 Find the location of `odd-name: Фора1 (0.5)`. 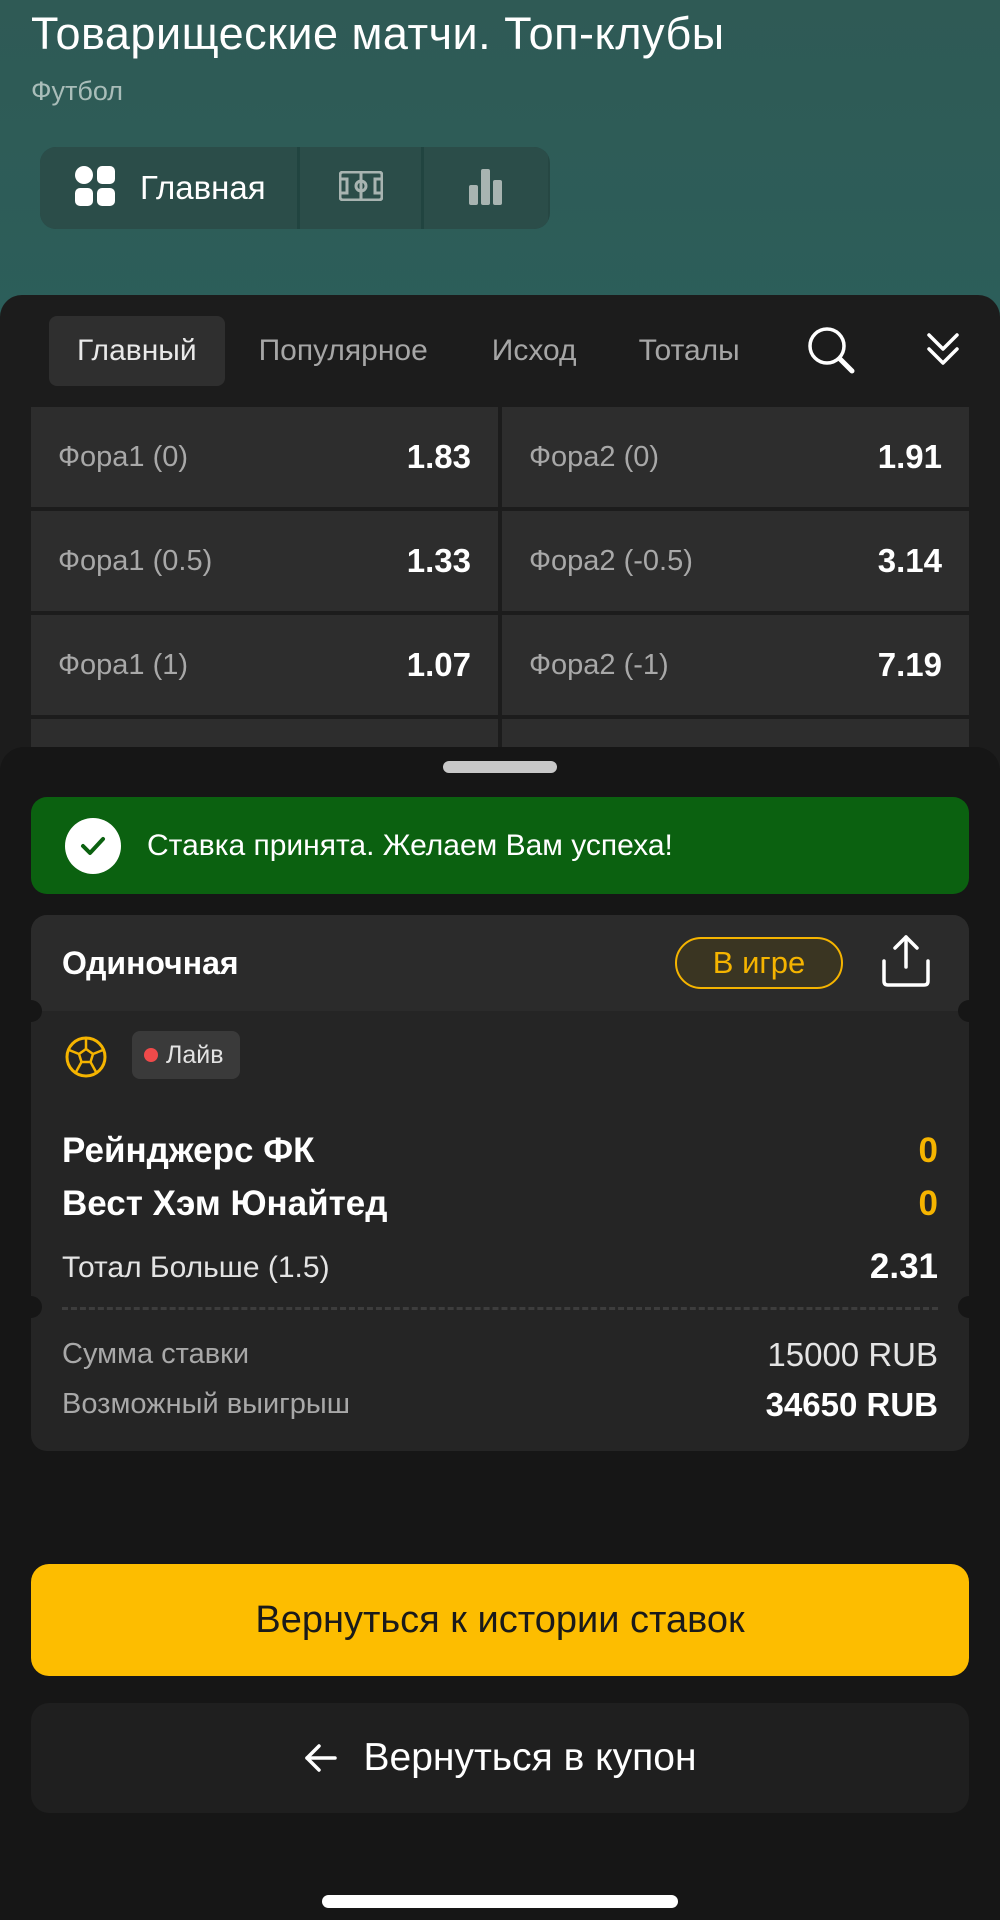

odd-name: Фора1 (0.5) is located at coordinates (135, 560).